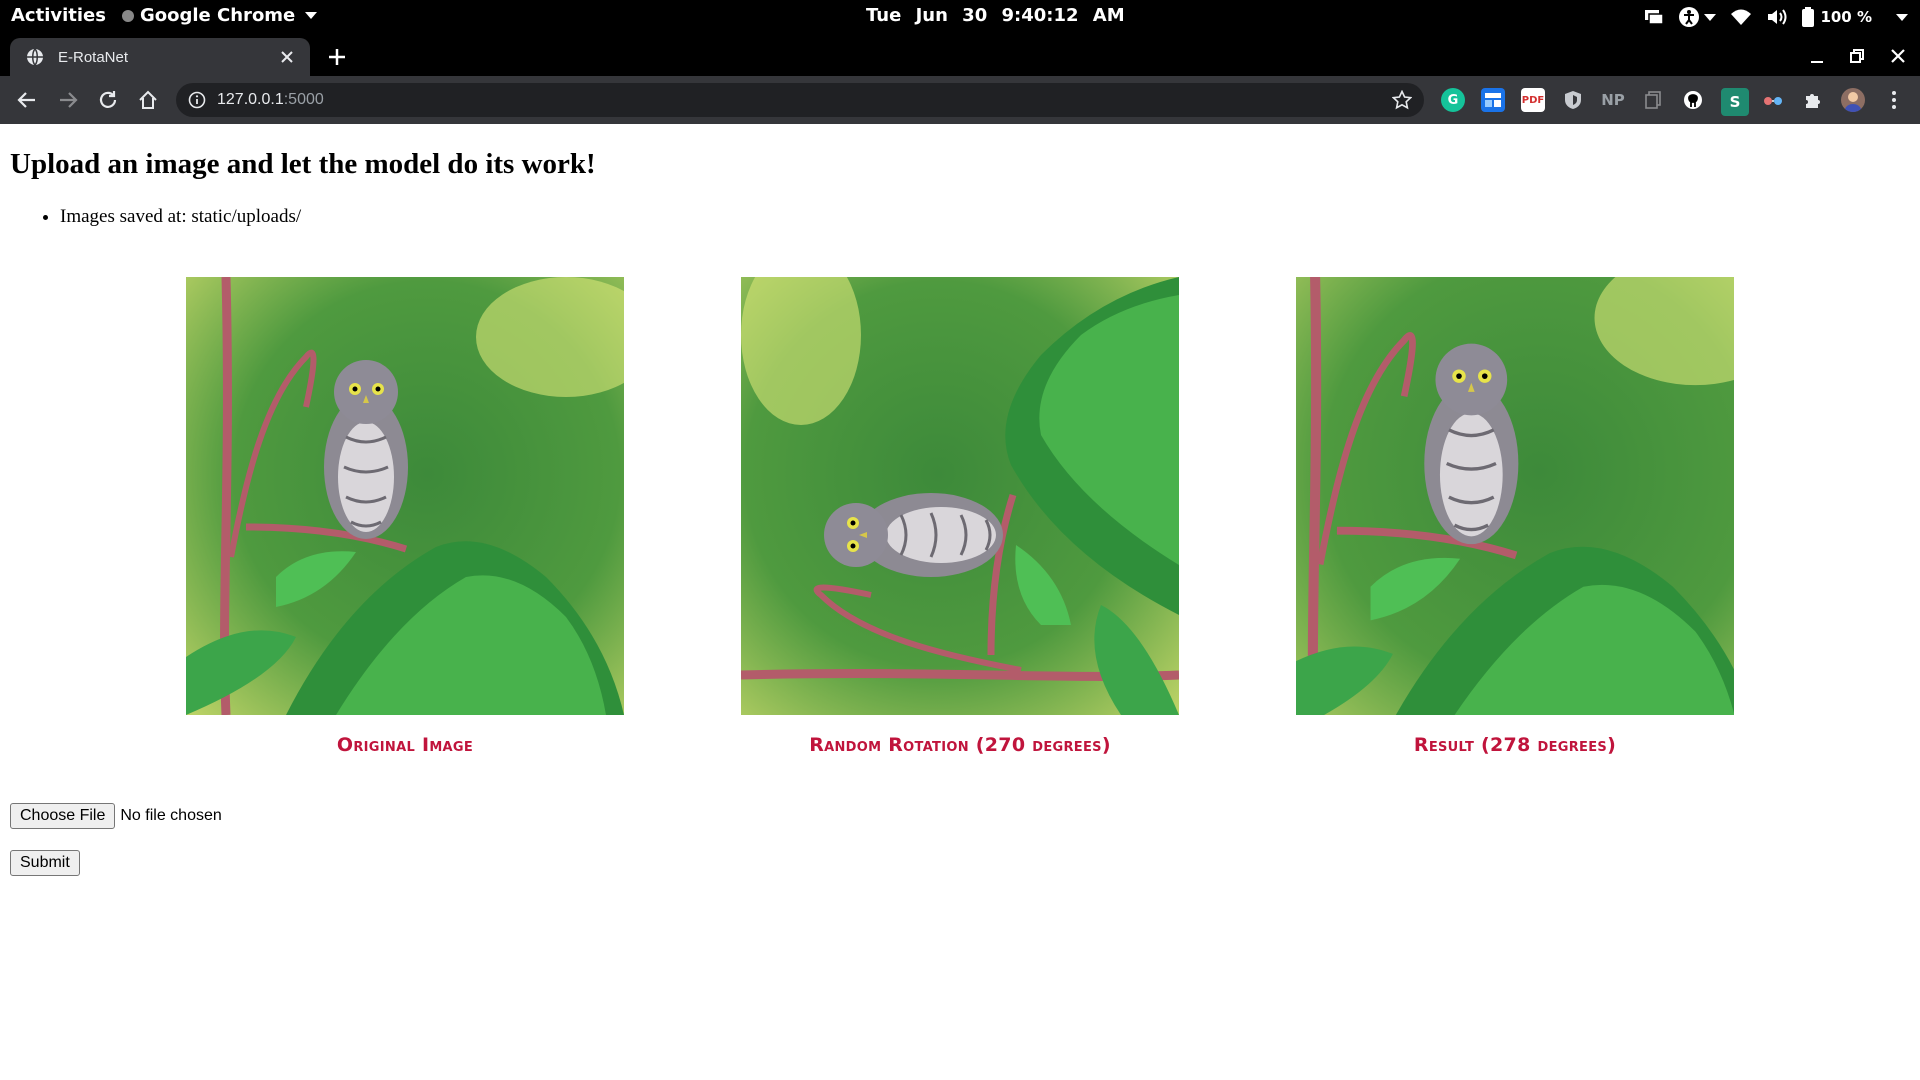 This screenshot has width=1920, height=1080. Describe the element at coordinates (287, 57) in the screenshot. I see `close-tab-icon` at that location.